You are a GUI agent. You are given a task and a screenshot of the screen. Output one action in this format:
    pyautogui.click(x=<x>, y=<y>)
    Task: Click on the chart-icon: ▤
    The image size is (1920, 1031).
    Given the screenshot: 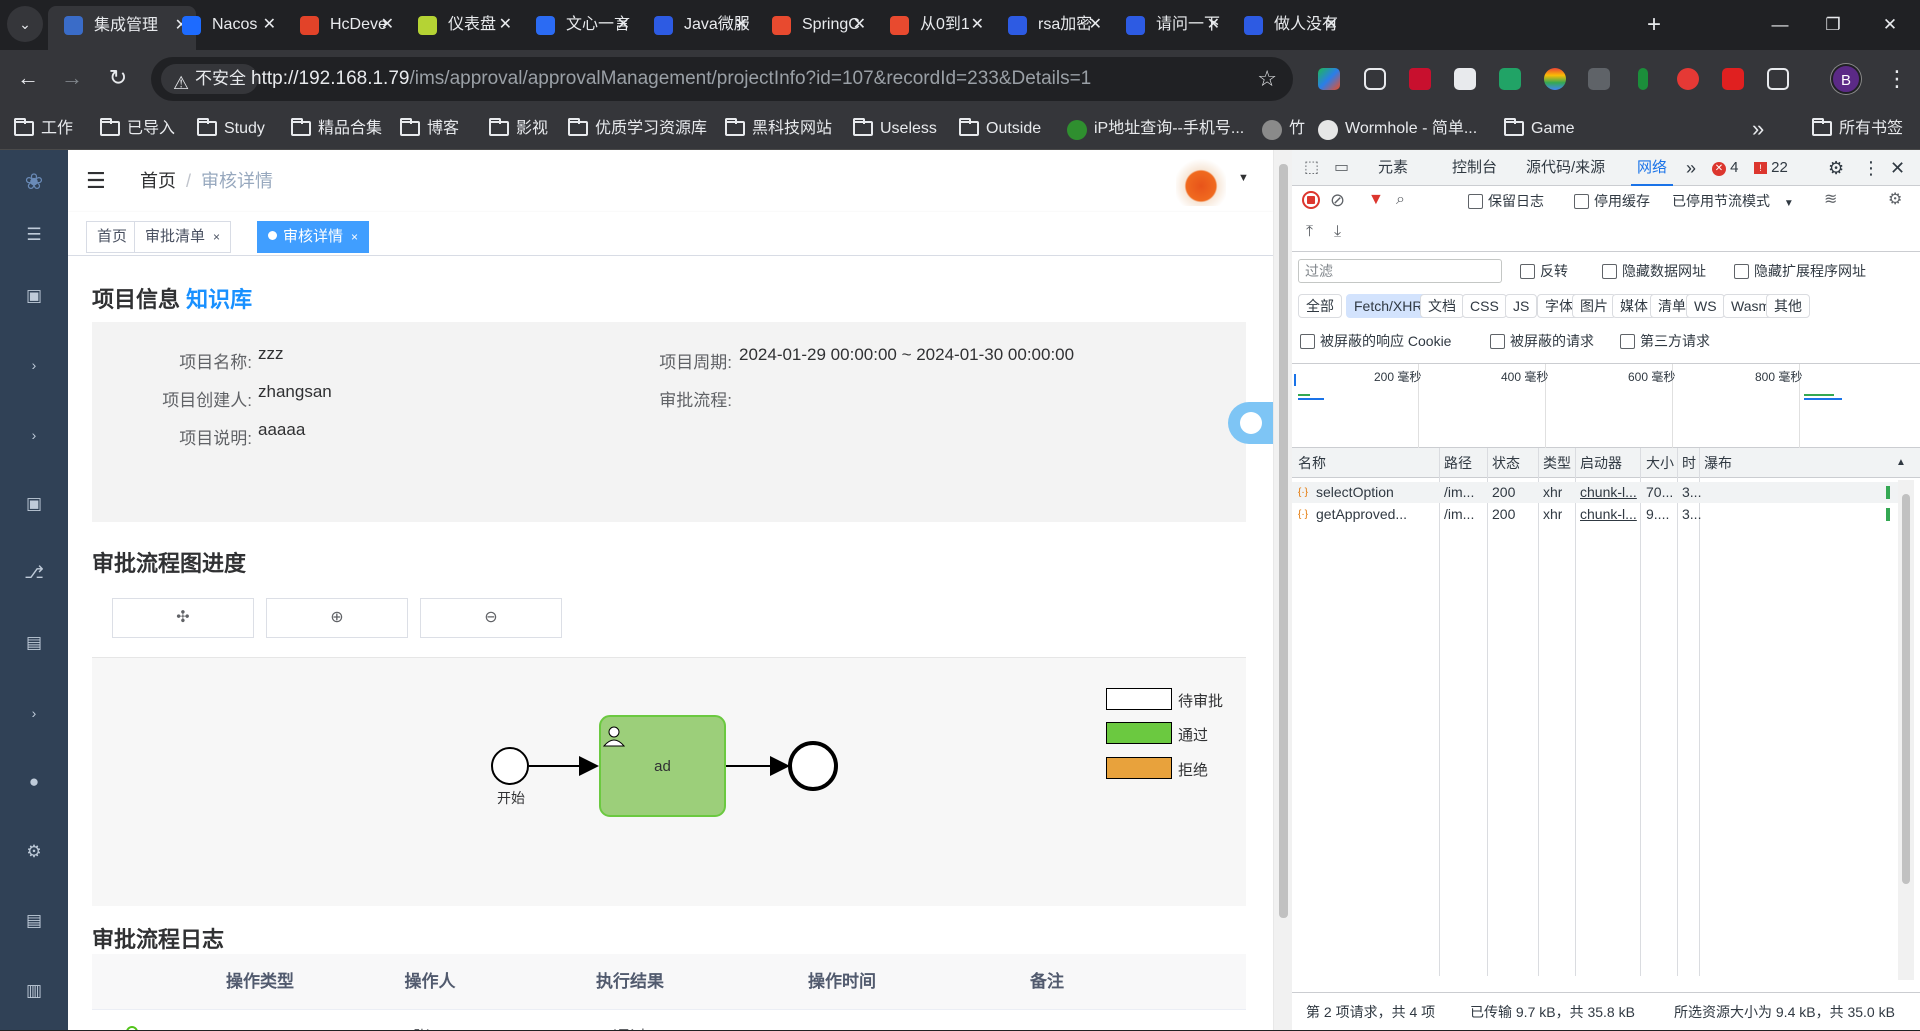 What is the action you would take?
    pyautogui.click(x=34, y=643)
    